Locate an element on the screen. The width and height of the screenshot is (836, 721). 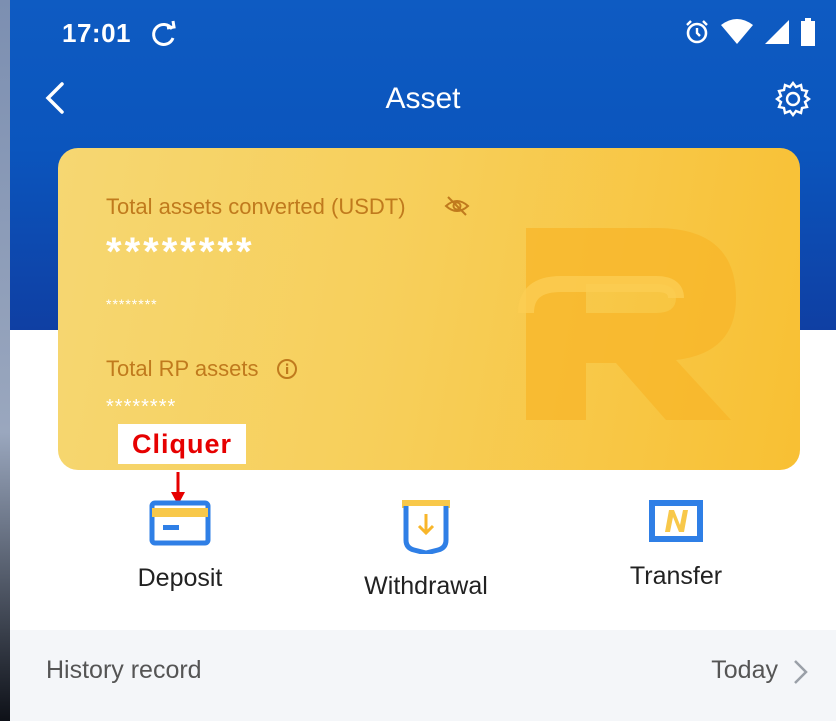
withdrawal-label: Withdrawal is located at coordinates (426, 586).